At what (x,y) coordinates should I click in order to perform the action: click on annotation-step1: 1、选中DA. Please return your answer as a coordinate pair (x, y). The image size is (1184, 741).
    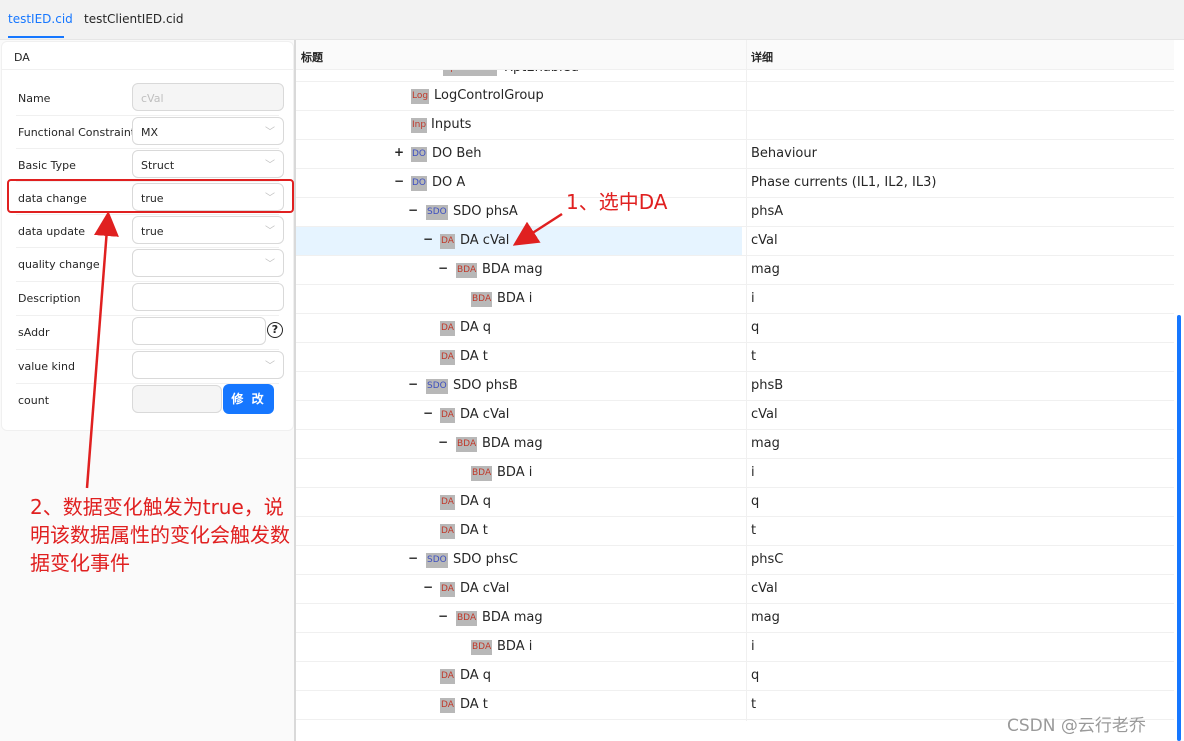
    Looking at the image, I should click on (617, 202).